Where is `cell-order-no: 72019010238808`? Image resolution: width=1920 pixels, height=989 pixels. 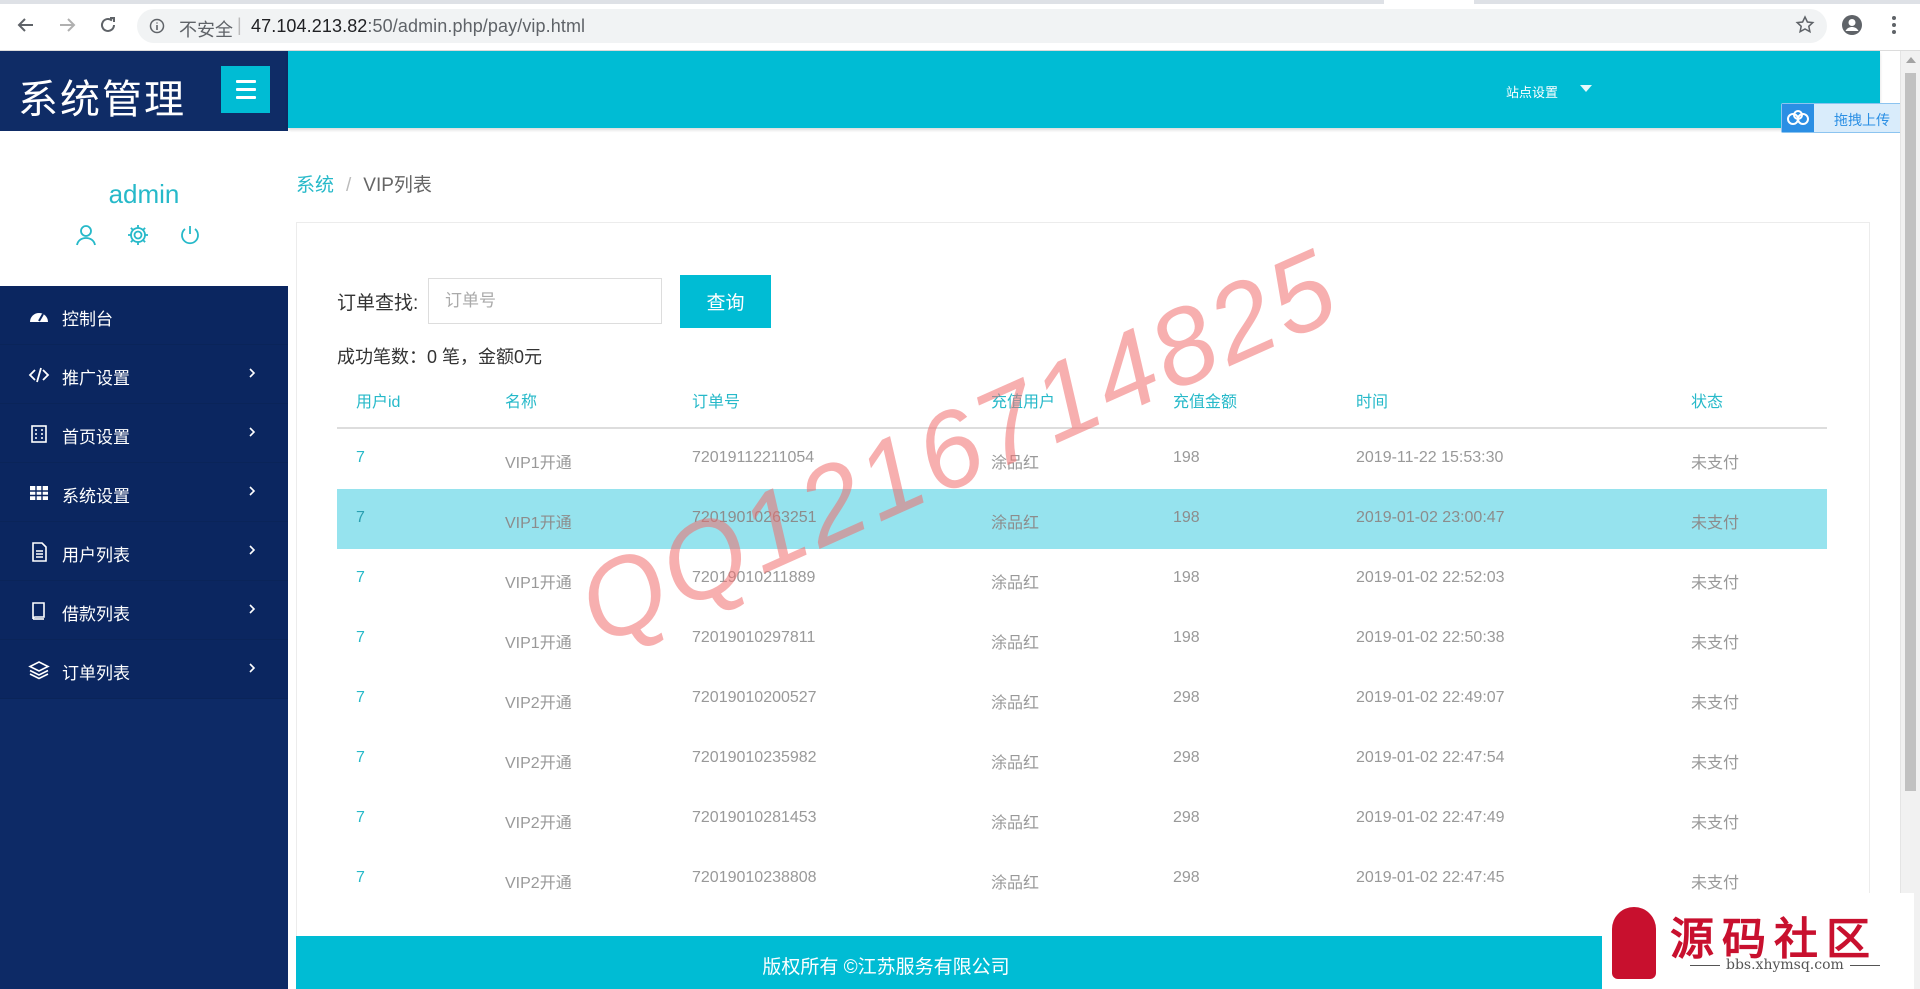
cell-order-no: 72019010238808 is located at coordinates (754, 877).